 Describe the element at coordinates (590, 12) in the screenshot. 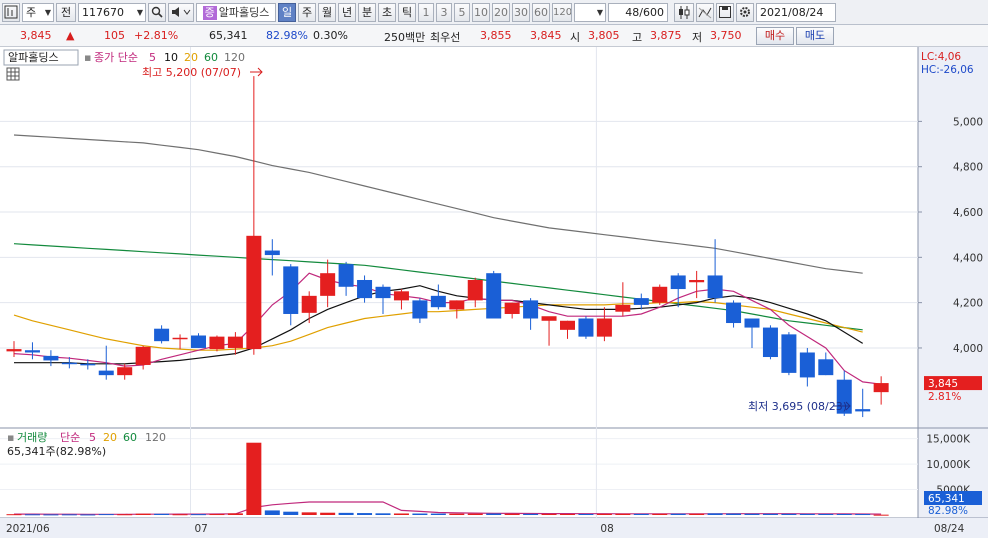

I see `interval-custom-select: ▼` at that location.